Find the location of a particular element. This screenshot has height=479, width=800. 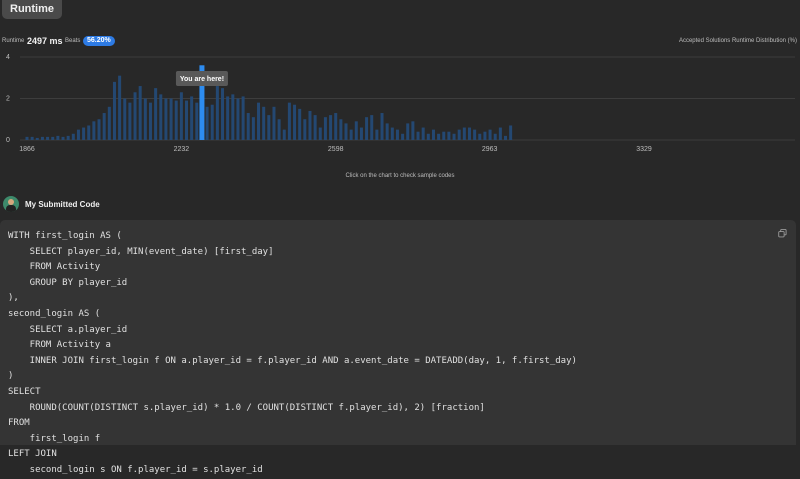

copy-icon is located at coordinates (782, 233).